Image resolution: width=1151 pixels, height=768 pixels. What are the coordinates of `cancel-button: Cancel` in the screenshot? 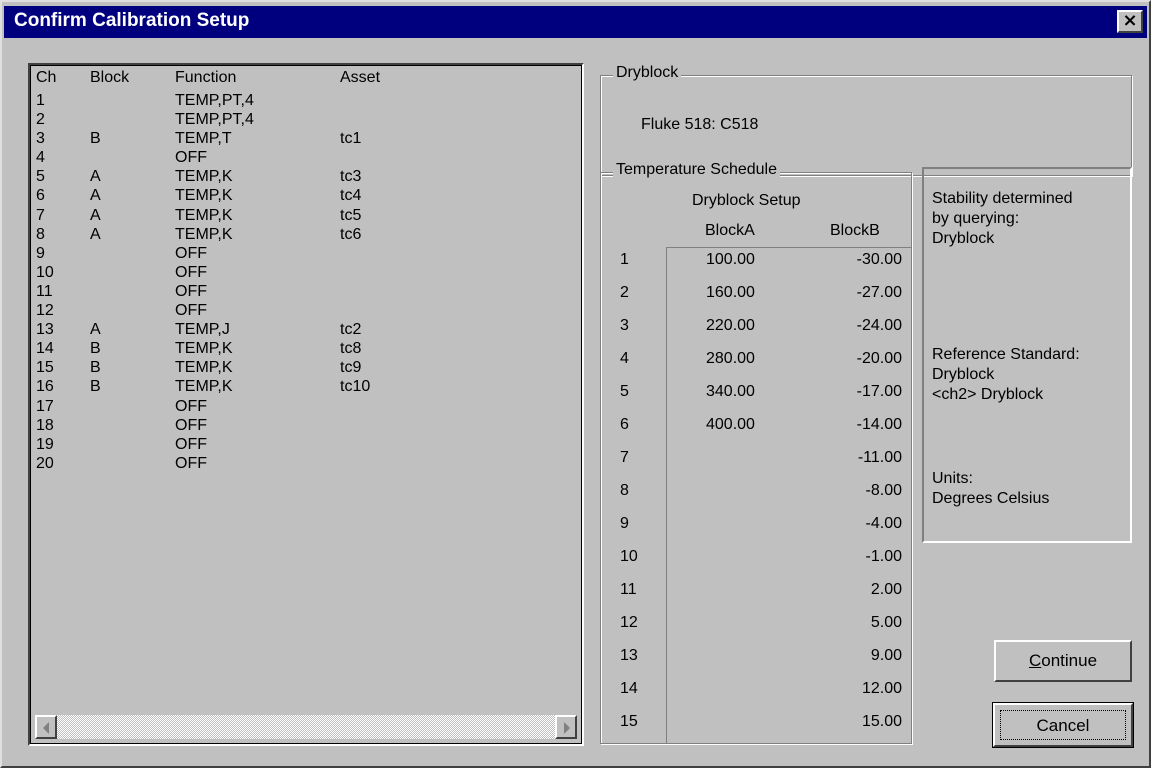 It's located at (1063, 725).